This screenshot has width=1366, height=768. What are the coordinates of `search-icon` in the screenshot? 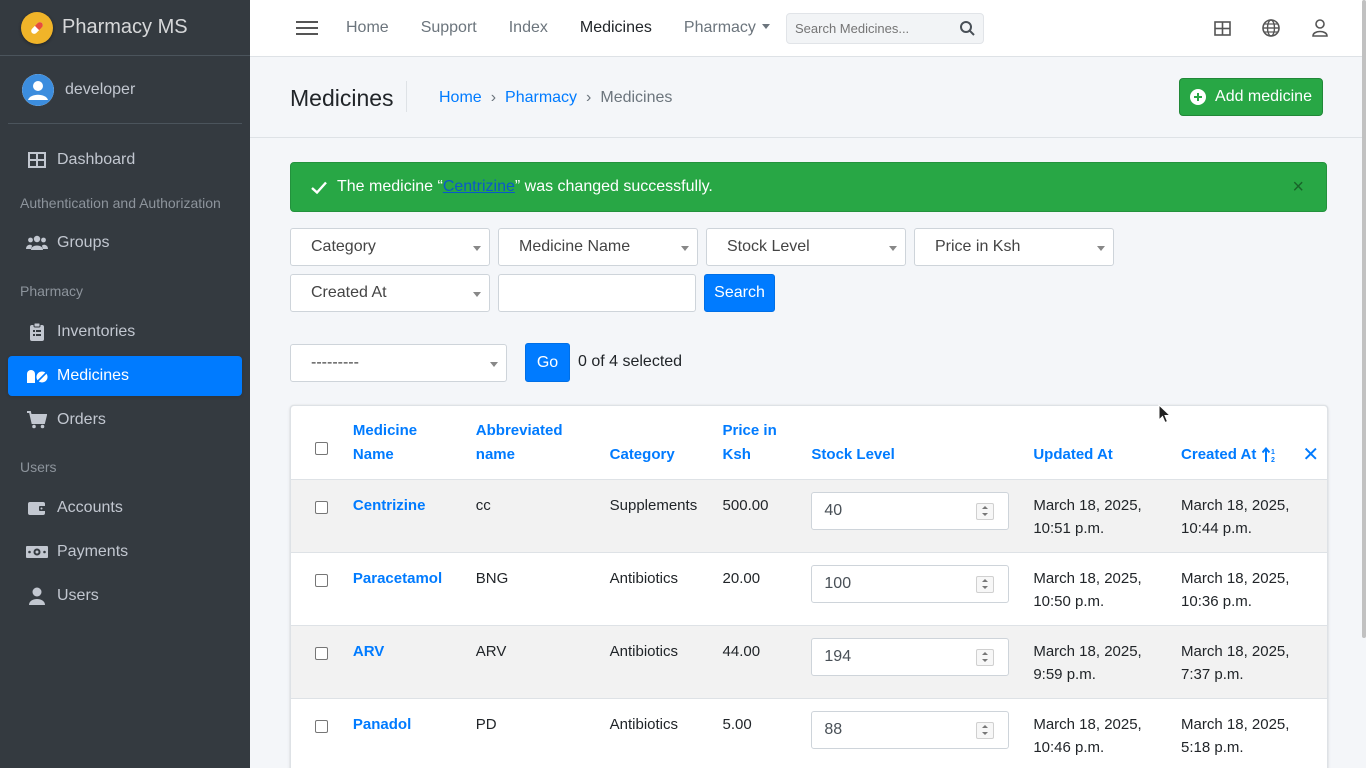 It's located at (967, 28).